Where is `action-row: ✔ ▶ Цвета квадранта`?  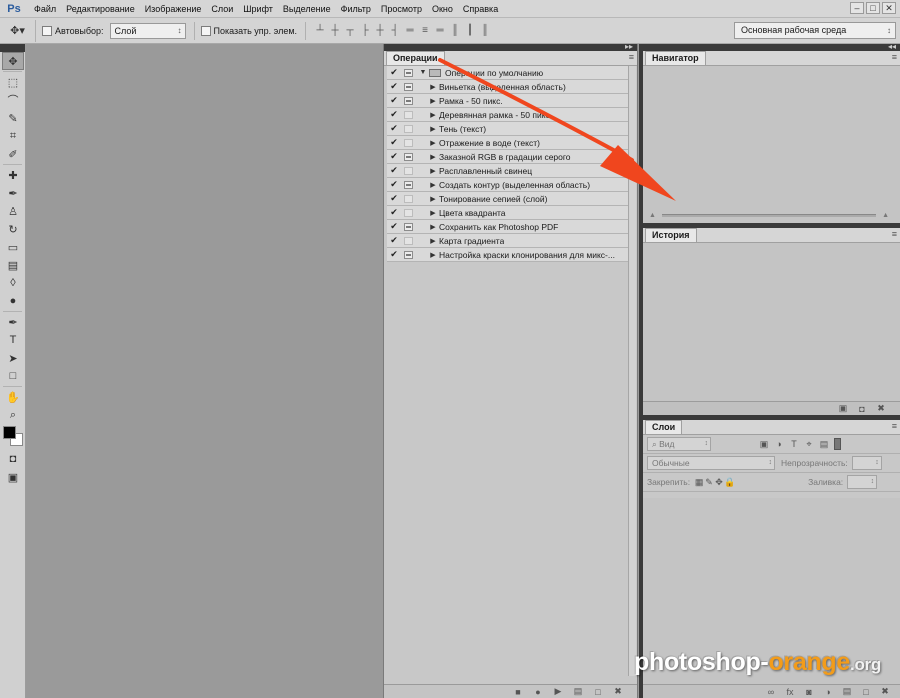 action-row: ✔ ▶ Цвета квадранта is located at coordinates (509, 213).